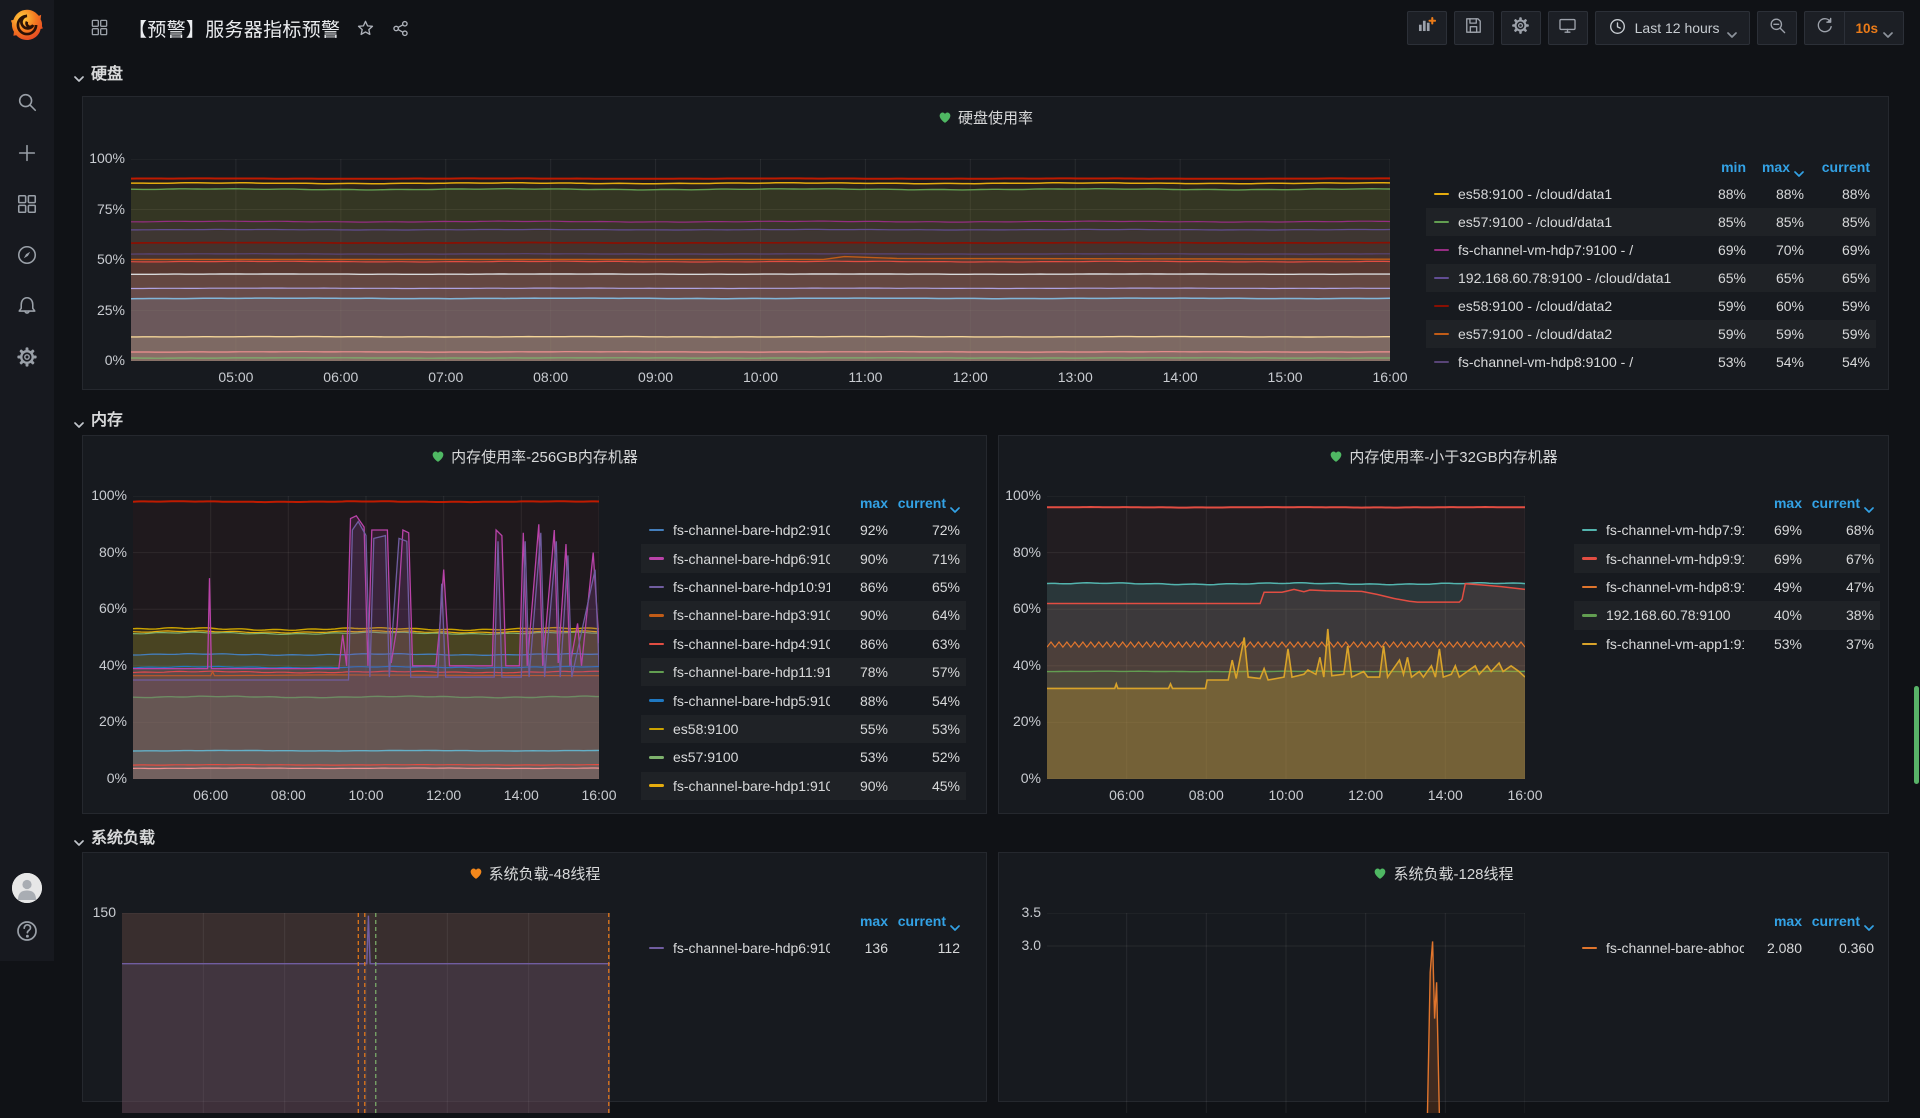 The image size is (1920, 1118). What do you see at coordinates (27, 155) in the screenshot?
I see `sidebar-item-plus` at bounding box center [27, 155].